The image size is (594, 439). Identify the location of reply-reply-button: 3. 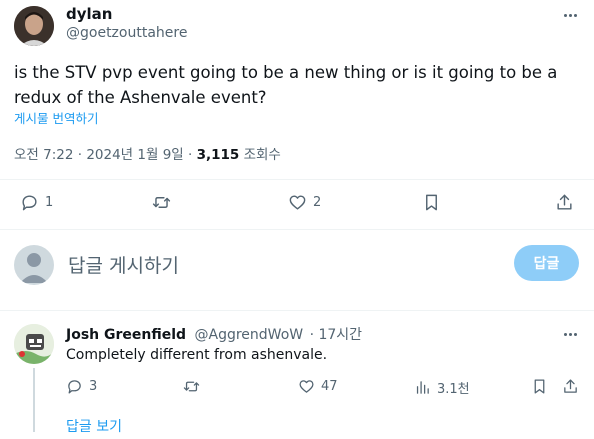
(81, 386).